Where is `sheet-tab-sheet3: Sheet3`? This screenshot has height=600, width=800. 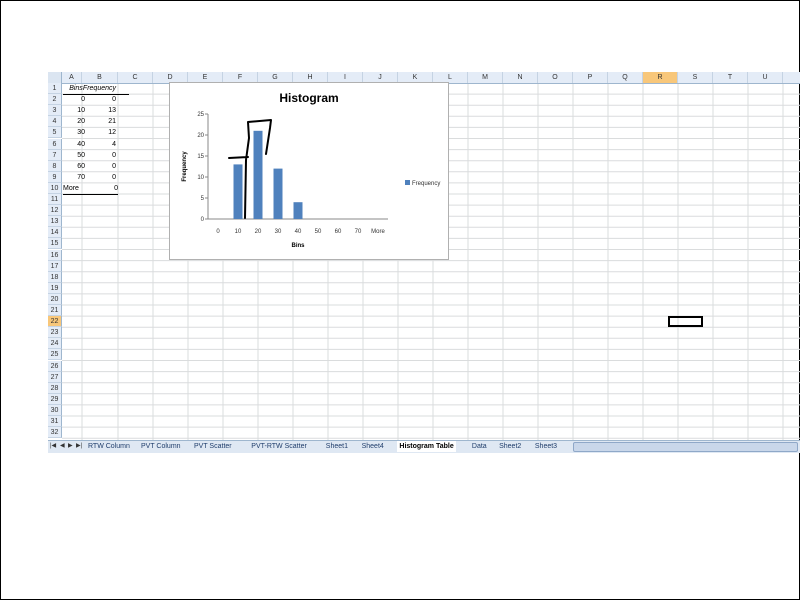 sheet-tab-sheet3: Sheet3 is located at coordinates (546, 446).